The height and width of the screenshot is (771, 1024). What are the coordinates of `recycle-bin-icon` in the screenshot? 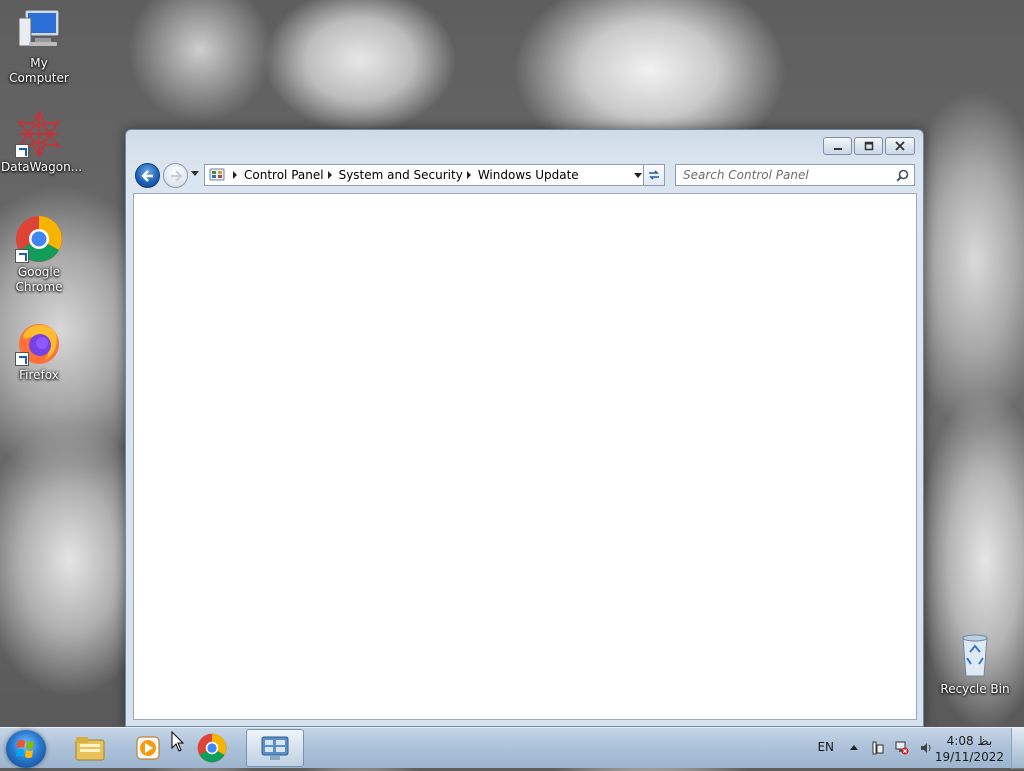 It's located at (975, 656).